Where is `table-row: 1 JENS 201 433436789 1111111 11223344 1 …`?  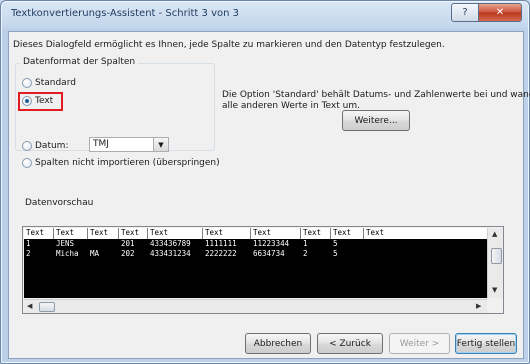
table-row: 1 JENS 201 433436789 1111111 11223344 1 … is located at coordinates (255, 244).